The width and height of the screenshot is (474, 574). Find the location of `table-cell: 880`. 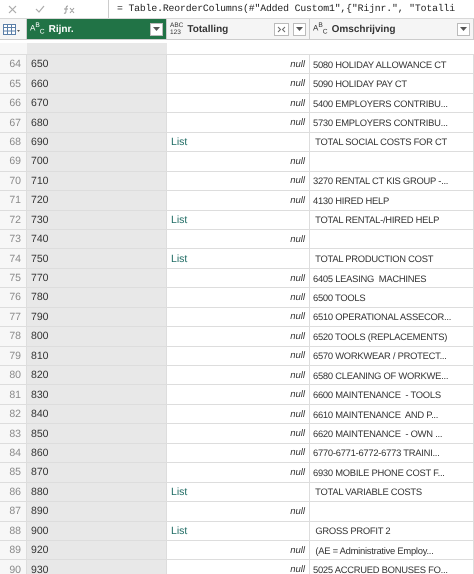

table-cell: 880 is located at coordinates (97, 492).